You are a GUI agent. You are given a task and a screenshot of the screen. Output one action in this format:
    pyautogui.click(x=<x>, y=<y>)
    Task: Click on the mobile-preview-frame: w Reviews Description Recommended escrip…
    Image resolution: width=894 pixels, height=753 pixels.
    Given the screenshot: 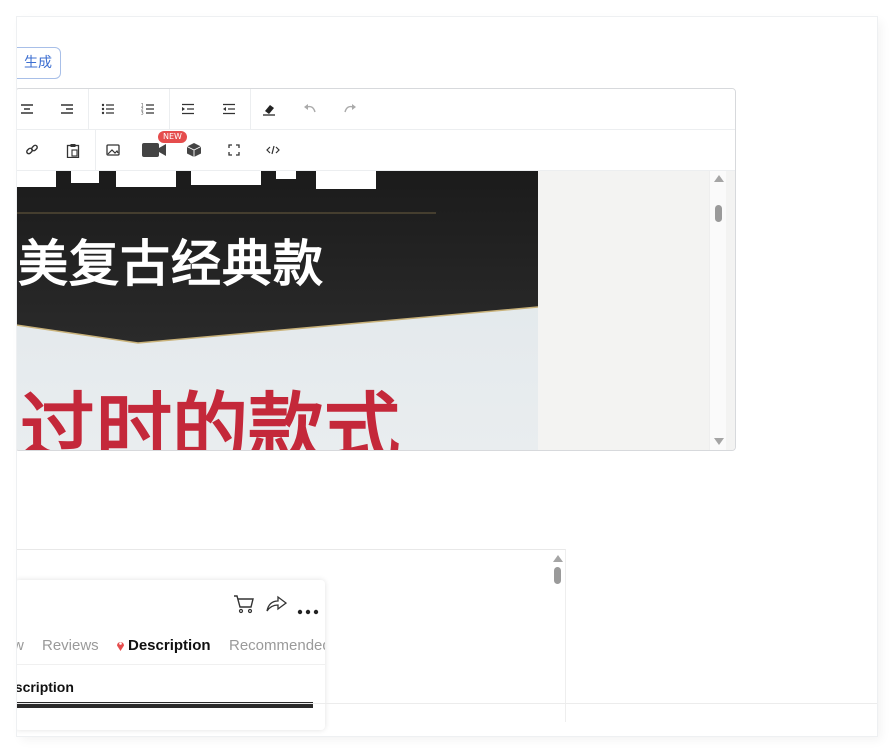 What is the action you would take?
    pyautogui.click(x=291, y=639)
    